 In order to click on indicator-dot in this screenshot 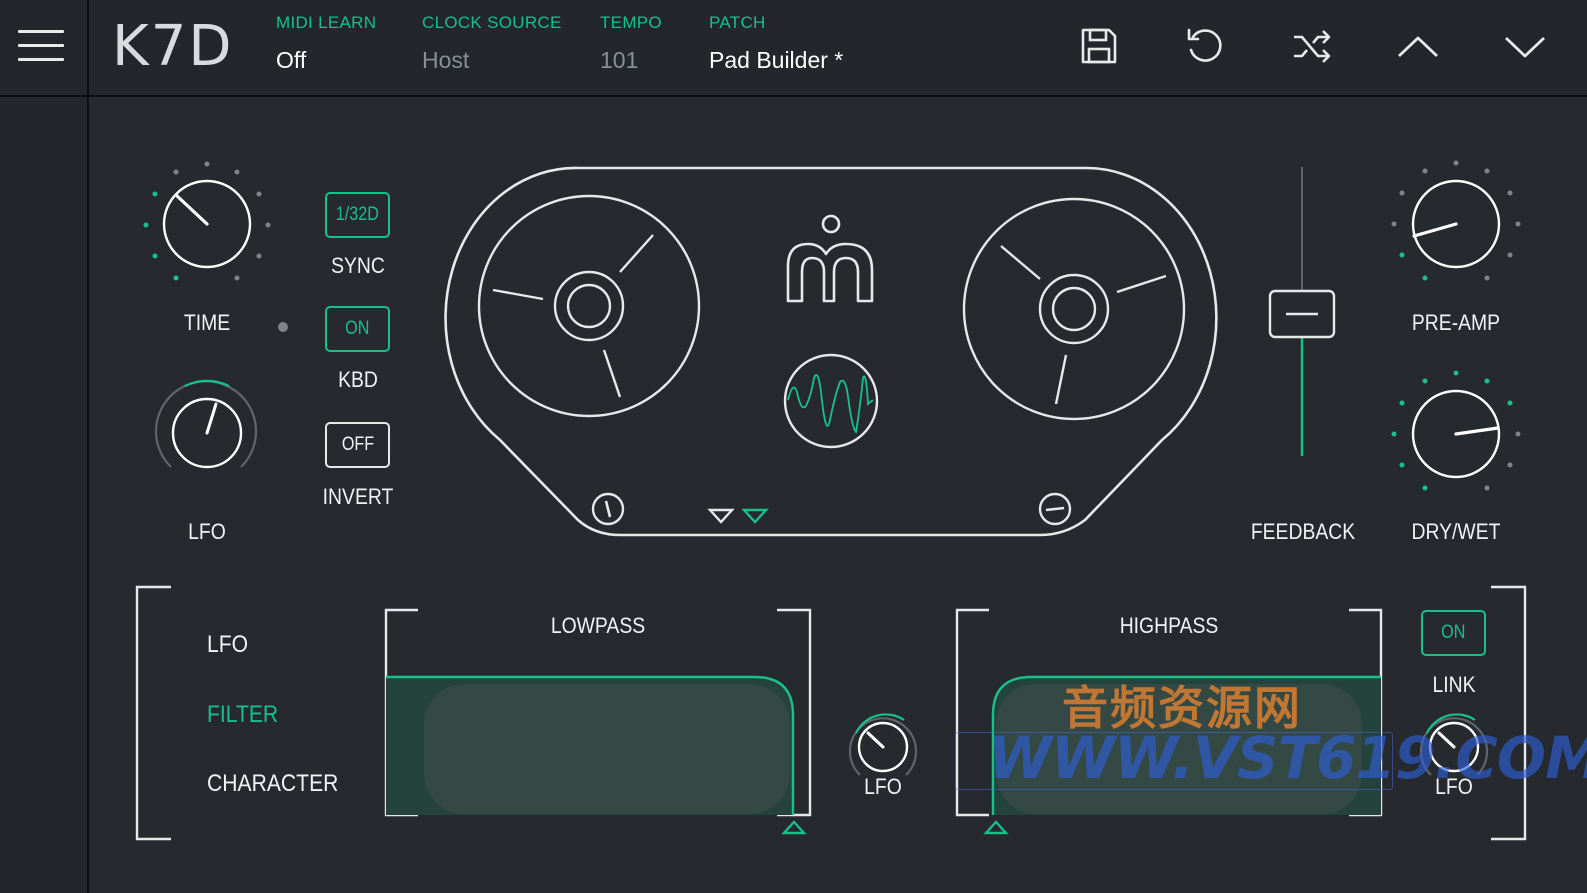, I will do `click(283, 327)`.